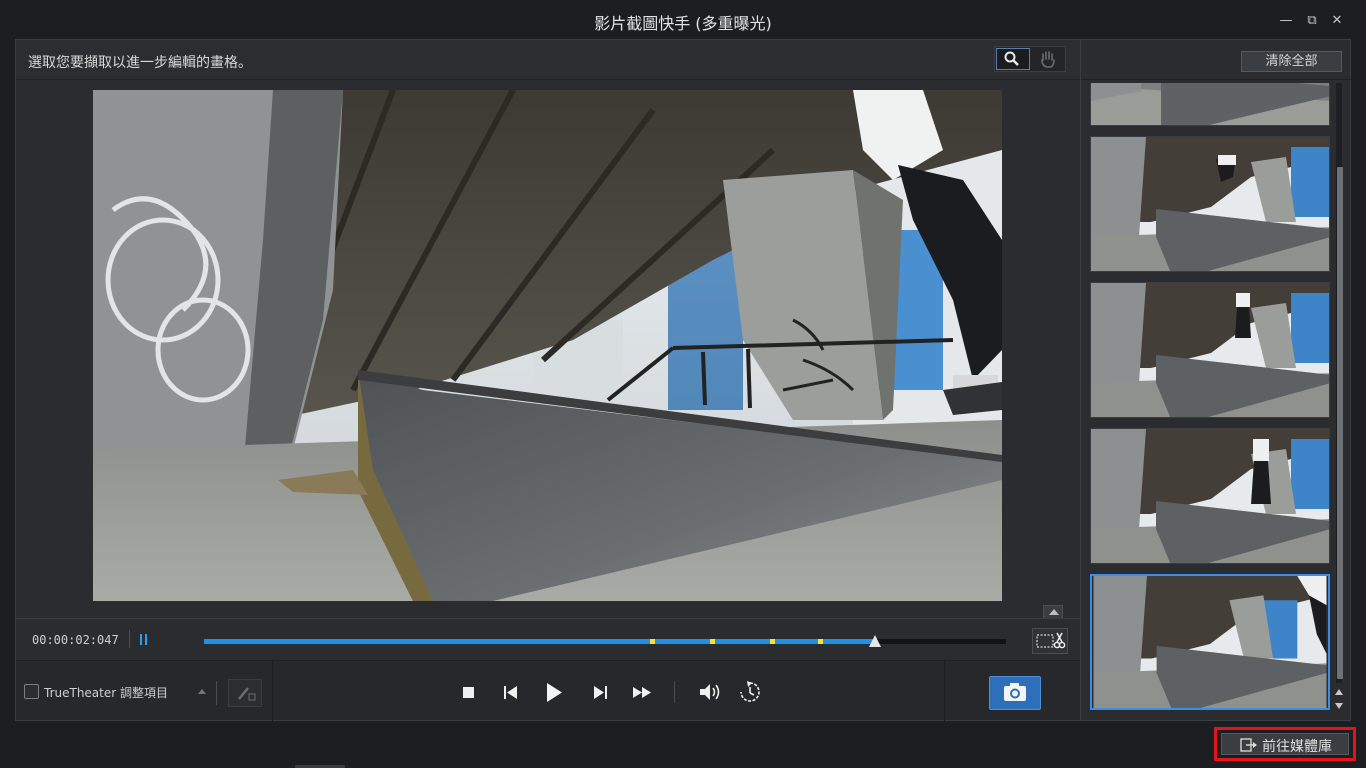 The width and height of the screenshot is (1366, 768). What do you see at coordinates (140, 63) in the screenshot?
I see `hint-text: 選取您要擷取以進一步編輯的畫格。` at bounding box center [140, 63].